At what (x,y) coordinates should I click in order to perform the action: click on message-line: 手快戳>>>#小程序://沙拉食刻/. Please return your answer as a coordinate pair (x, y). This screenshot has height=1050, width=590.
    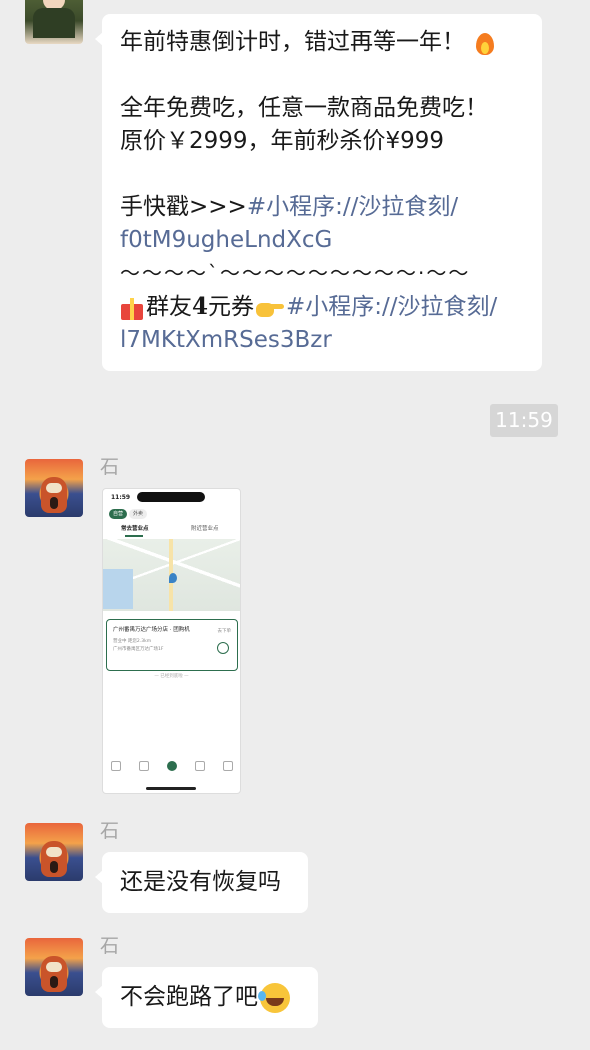
    Looking at the image, I should click on (289, 207).